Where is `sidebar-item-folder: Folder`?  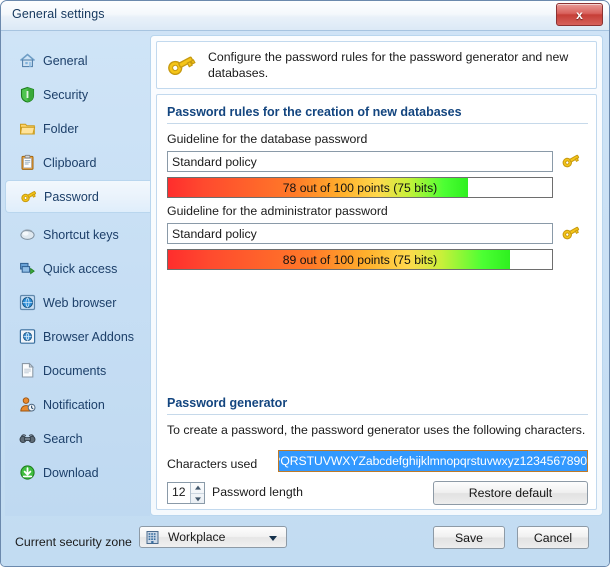
sidebar-item-folder: Folder is located at coordinates (77, 128).